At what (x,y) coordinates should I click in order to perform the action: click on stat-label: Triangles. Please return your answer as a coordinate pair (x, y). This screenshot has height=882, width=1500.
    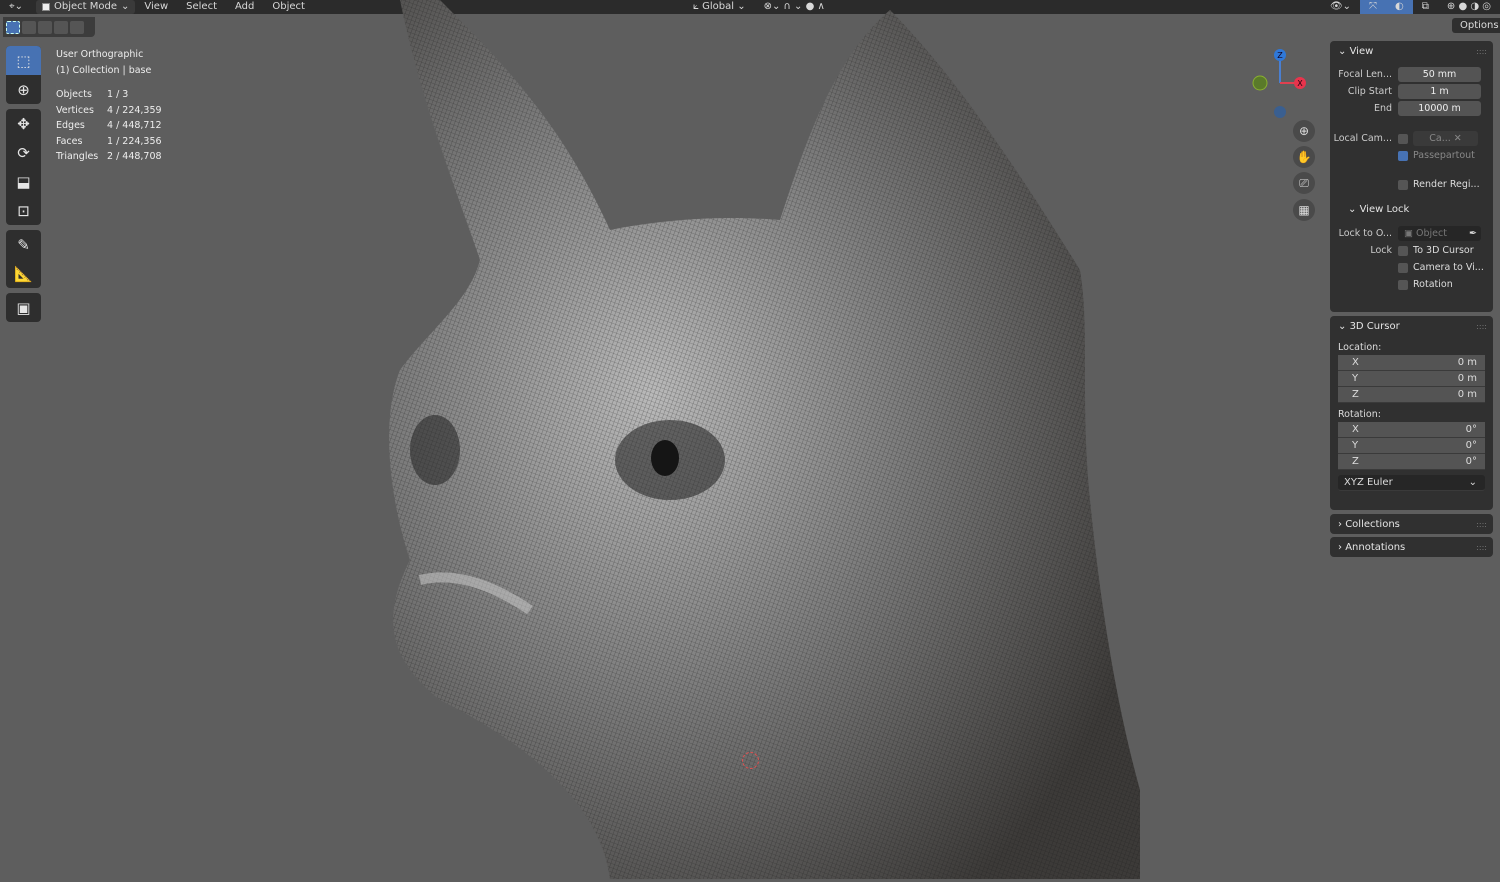
    Looking at the image, I should click on (77, 156).